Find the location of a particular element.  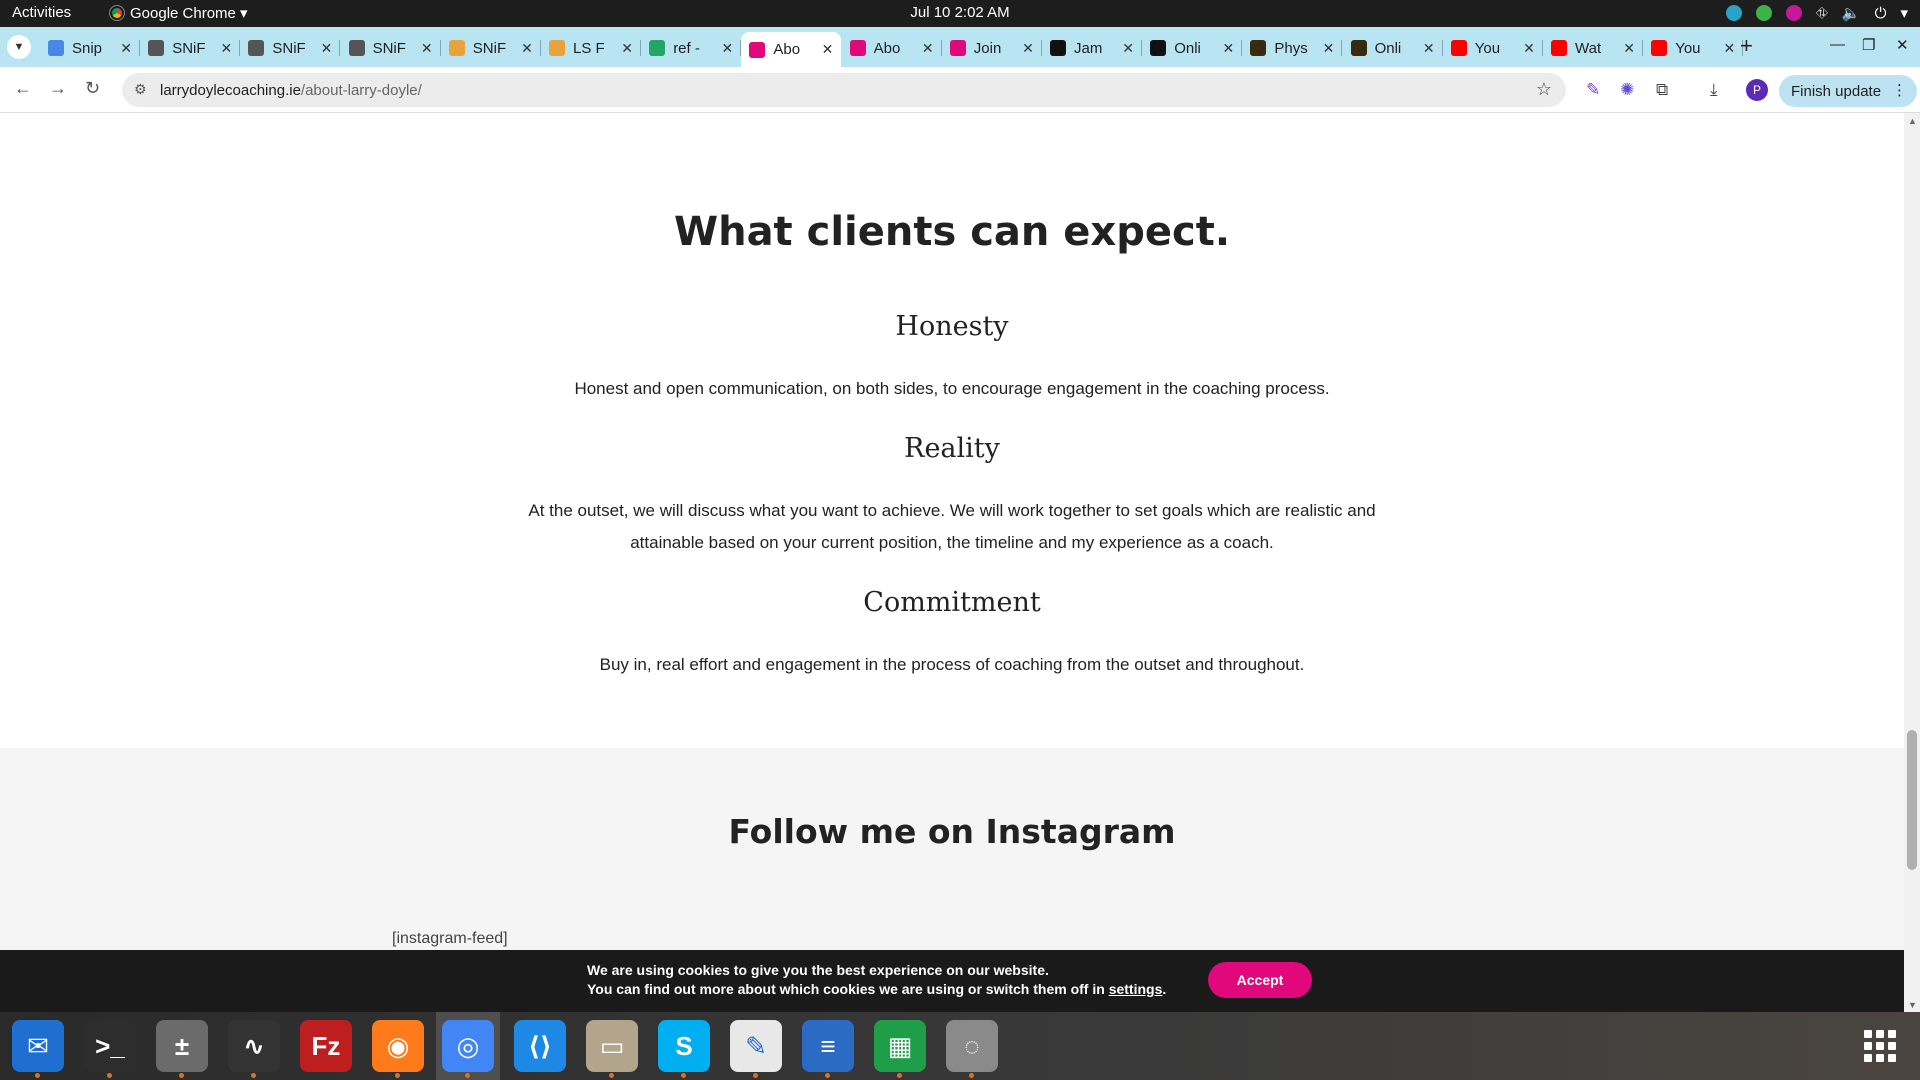

dock-files-icon: ▭ is located at coordinates (612, 1049).